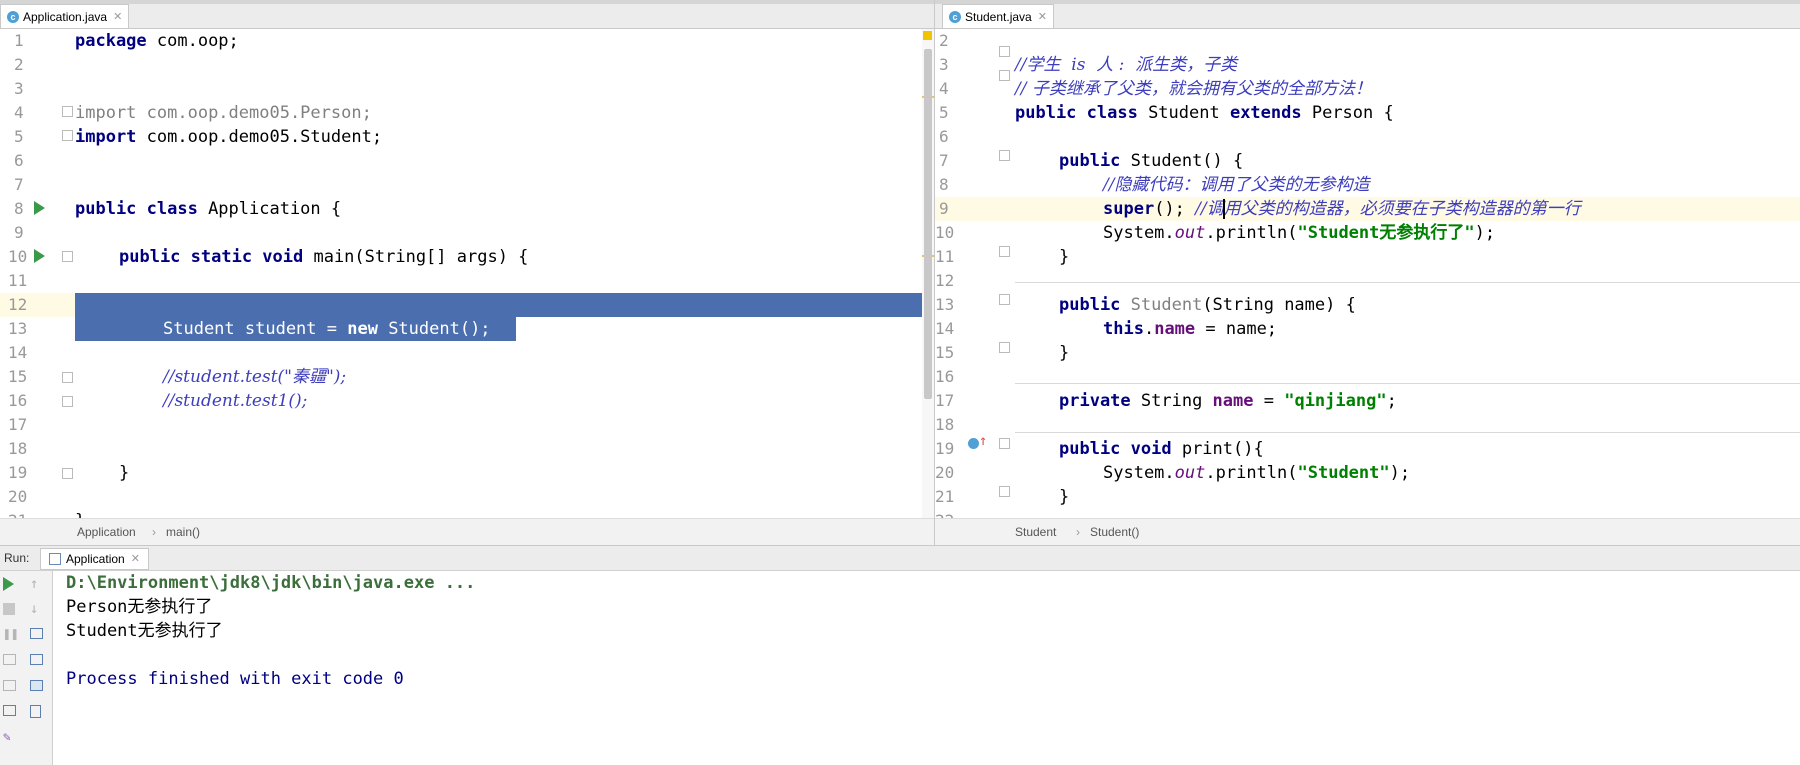 Image resolution: width=1800 pixels, height=765 pixels. What do you see at coordinates (19, 40) in the screenshot?
I see `line-number: 1` at bounding box center [19, 40].